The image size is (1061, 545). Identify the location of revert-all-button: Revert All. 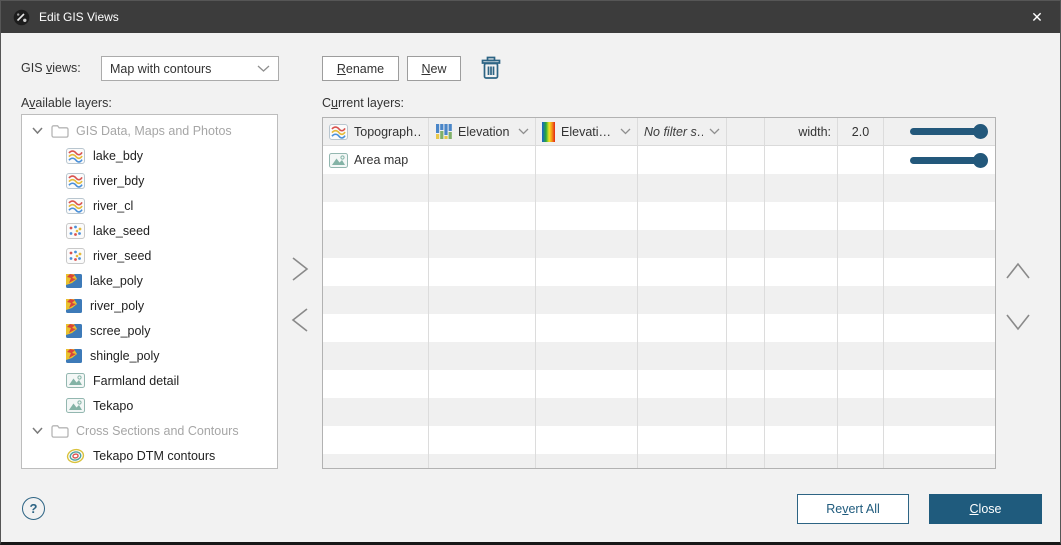
(853, 509).